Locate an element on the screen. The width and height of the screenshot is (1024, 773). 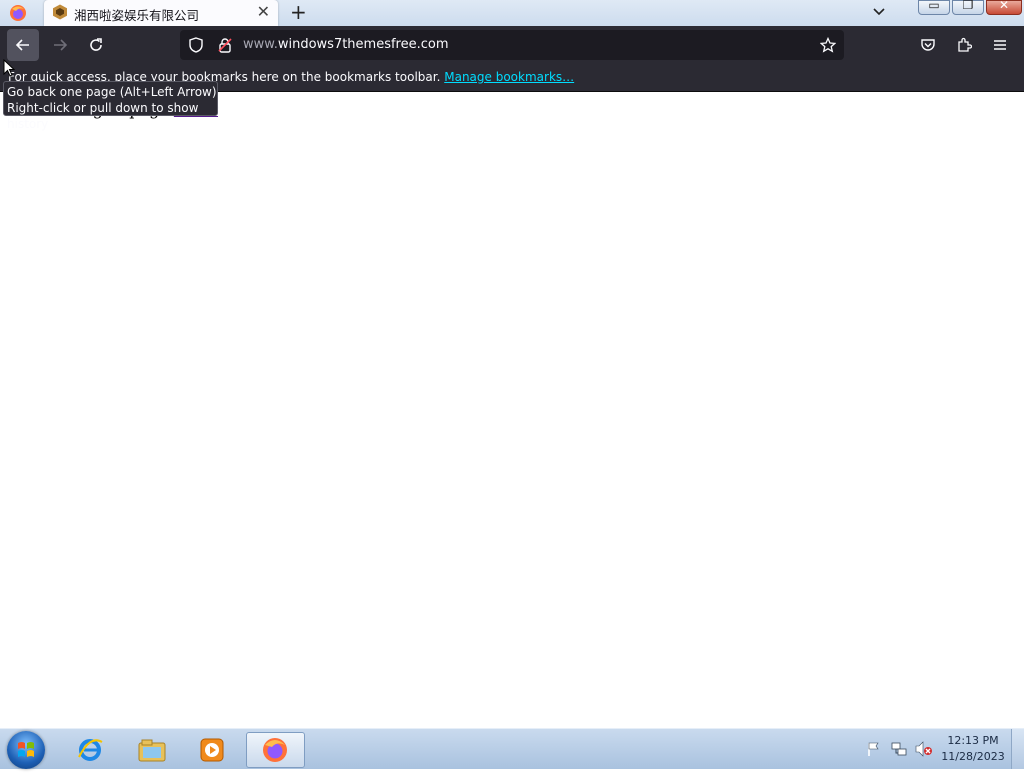
window-controls: ▭ ❐ ✕ is located at coordinates (970, 10).